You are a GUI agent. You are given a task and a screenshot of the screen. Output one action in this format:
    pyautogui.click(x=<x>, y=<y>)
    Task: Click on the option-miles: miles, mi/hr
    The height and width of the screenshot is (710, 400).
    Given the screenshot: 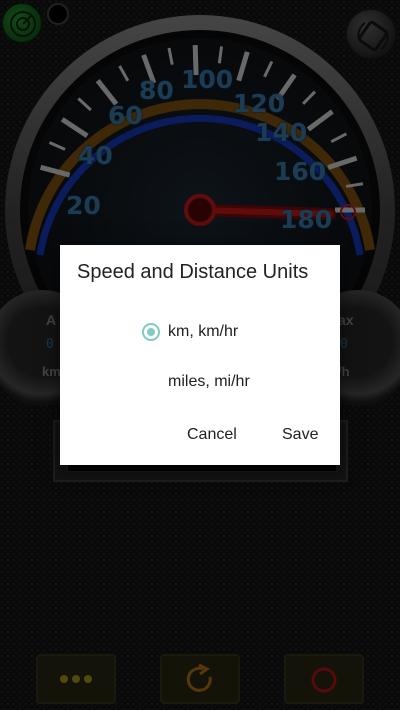 What is the action you would take?
    pyautogui.click(x=196, y=382)
    